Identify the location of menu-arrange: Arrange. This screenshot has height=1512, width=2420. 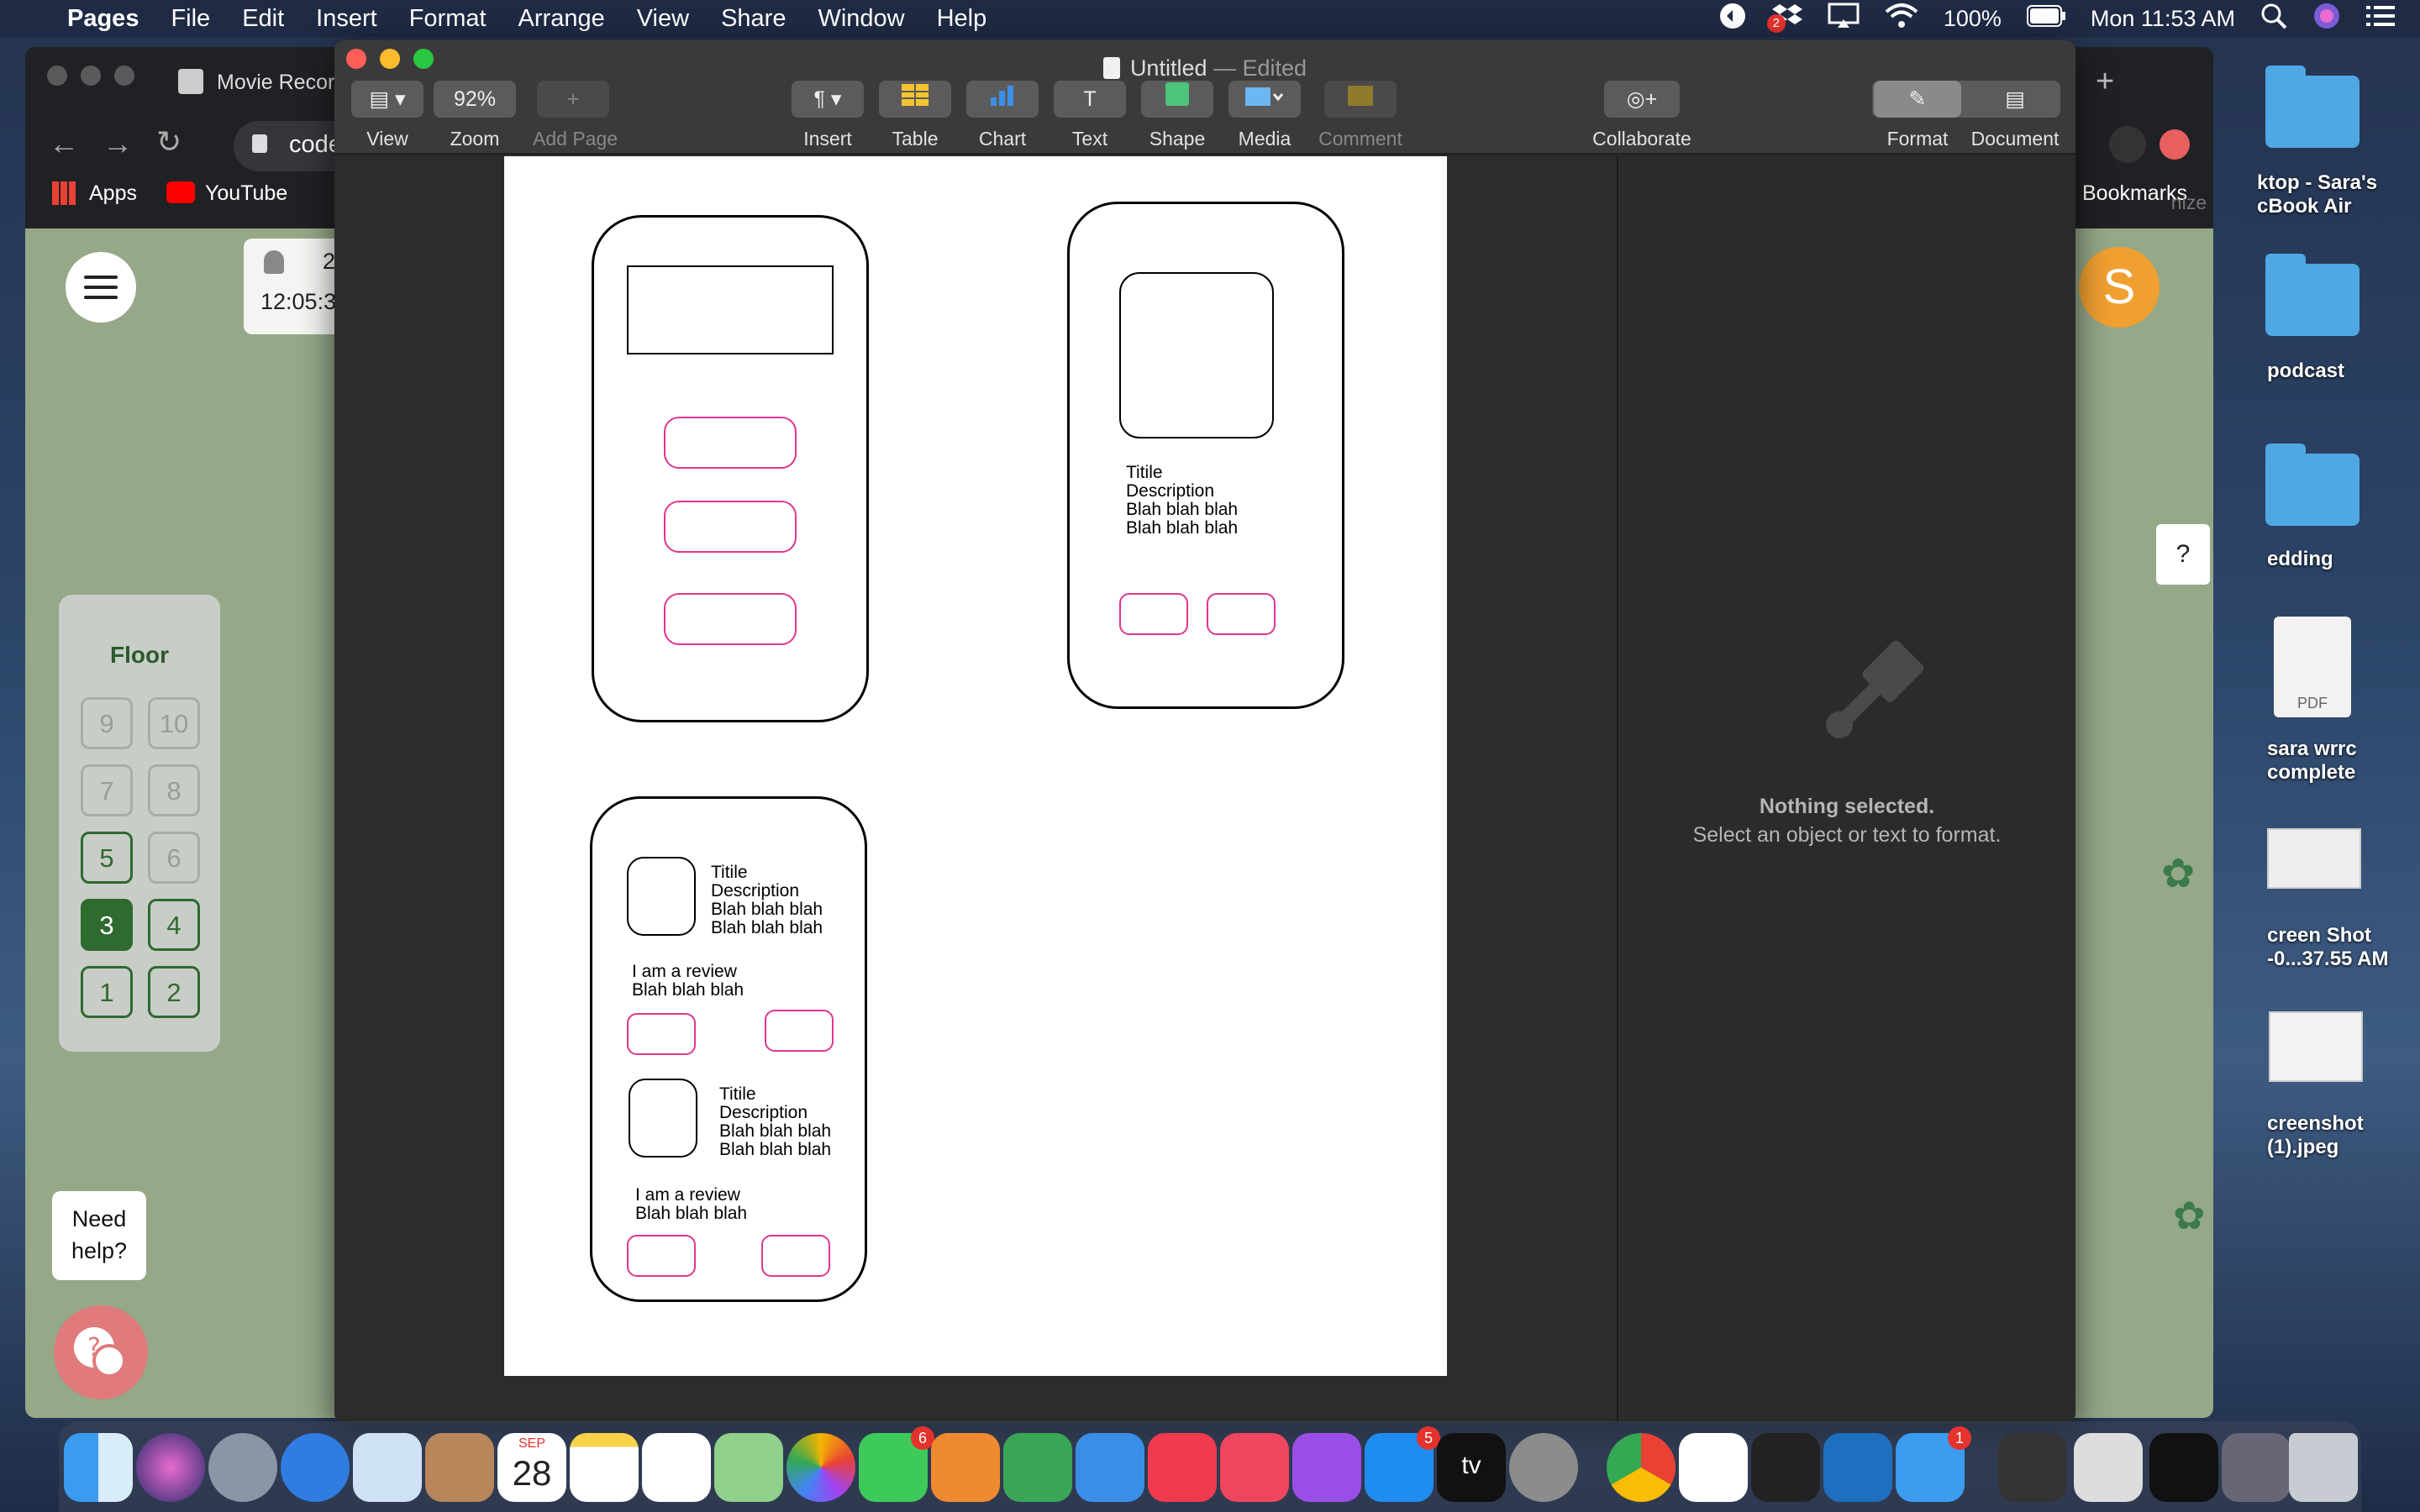
(561, 19).